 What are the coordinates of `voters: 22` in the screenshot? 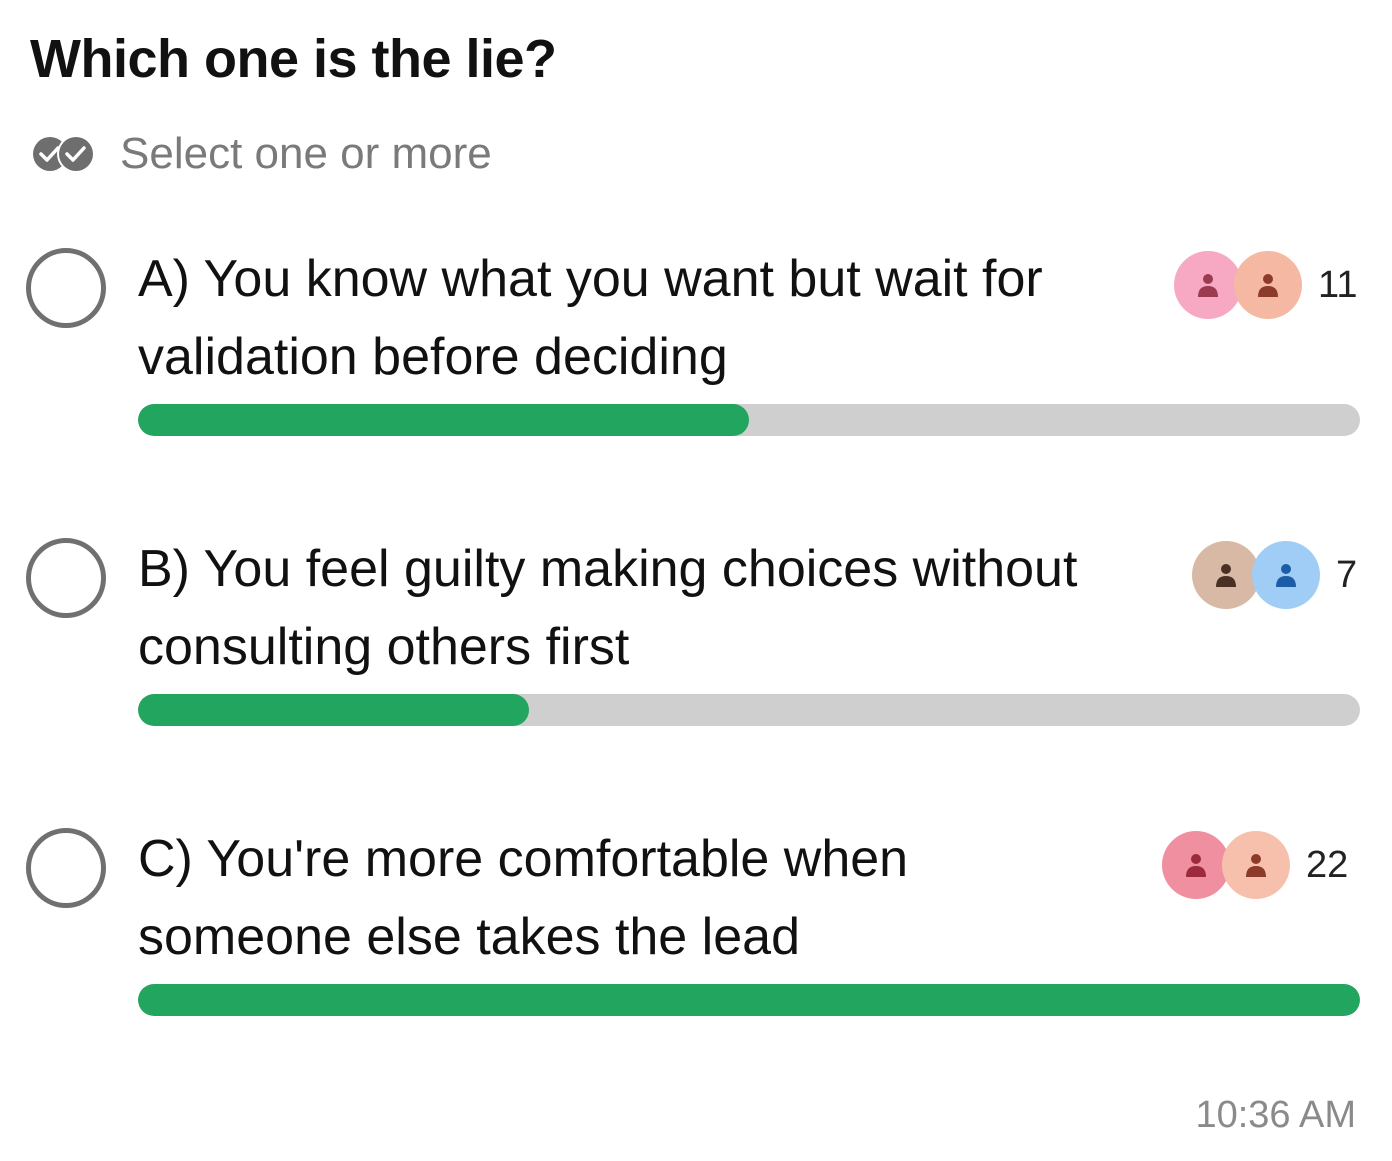 It's located at (1255, 865).